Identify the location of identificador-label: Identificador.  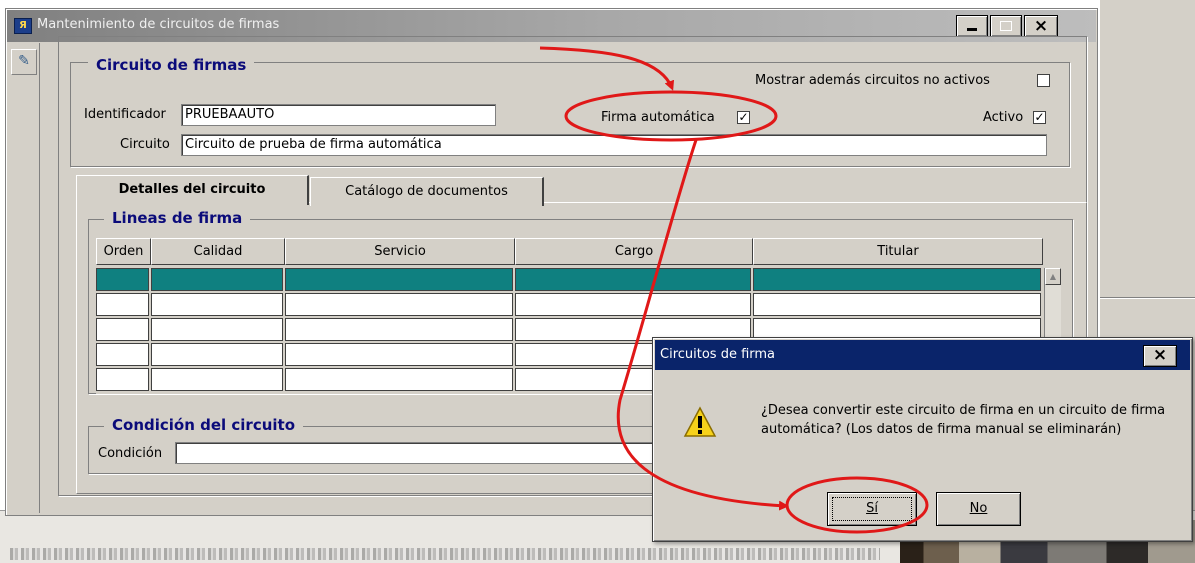
(125, 114).